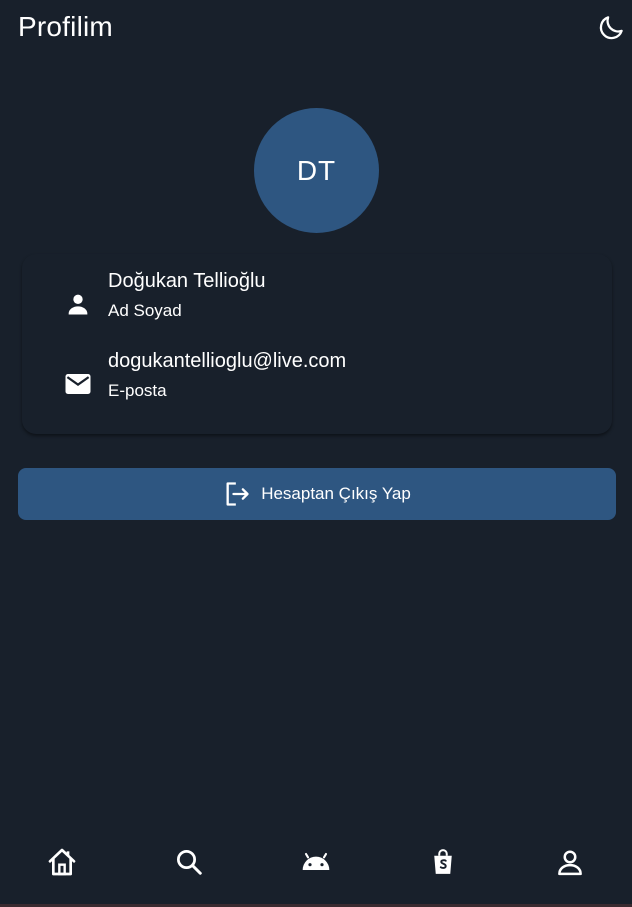  I want to click on nav-shop, so click(443, 862).